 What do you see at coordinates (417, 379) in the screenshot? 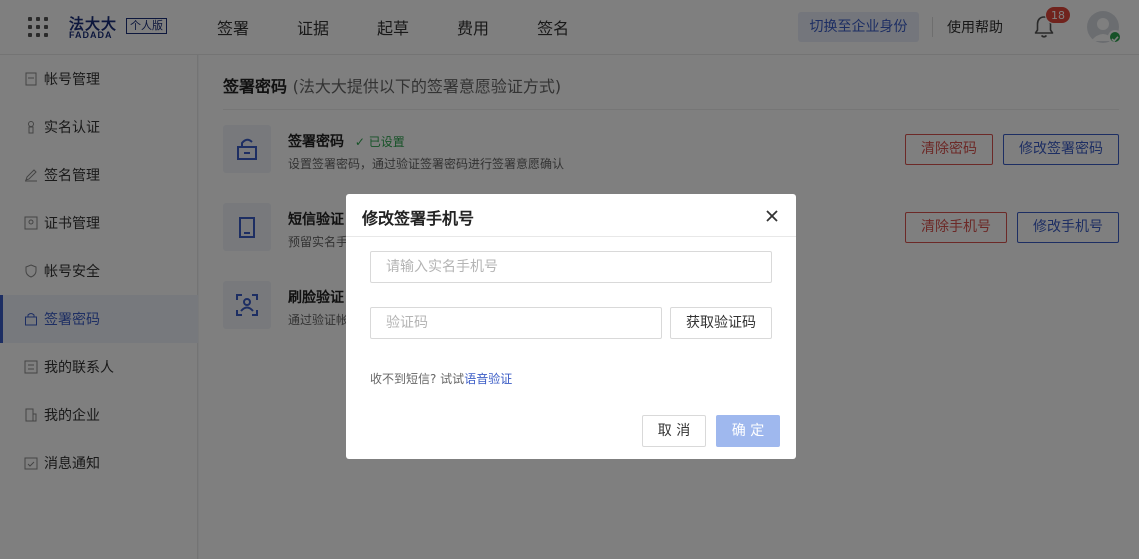
I see `hint-text: 收不到短信? 试试` at bounding box center [417, 379].